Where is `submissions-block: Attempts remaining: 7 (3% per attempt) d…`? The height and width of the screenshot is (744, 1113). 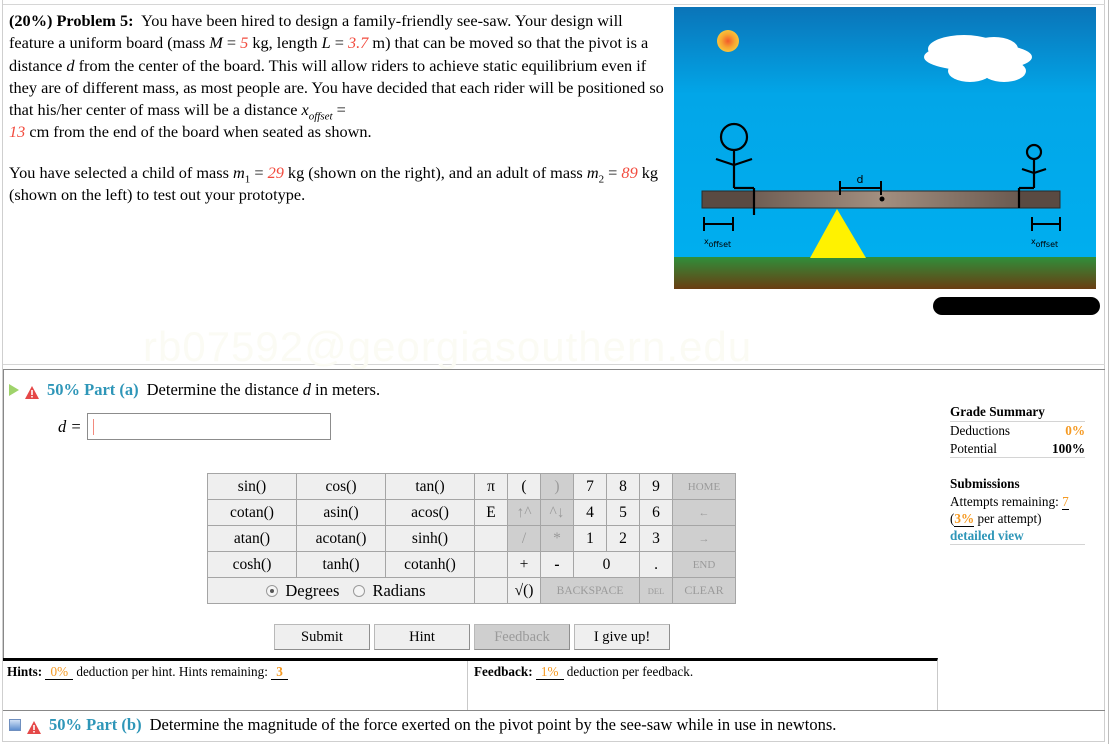 submissions-block: Attempts remaining: 7 (3% per attempt) d… is located at coordinates (1017, 519).